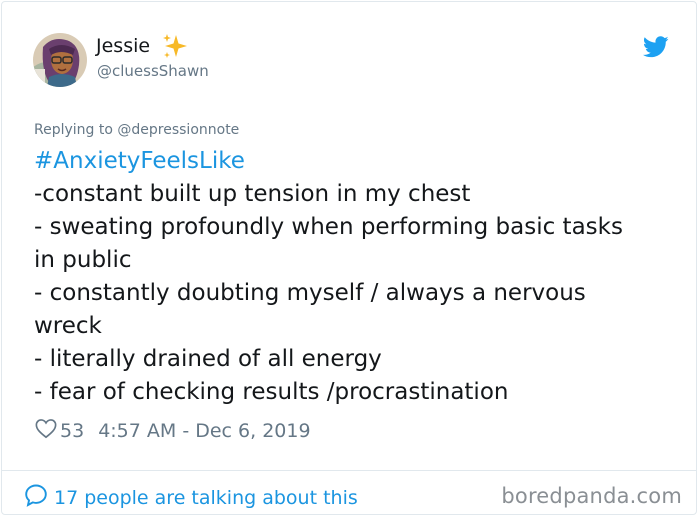 This screenshot has width=700, height=518. What do you see at coordinates (73, 130) in the screenshot?
I see `reply-prefix: Replying to` at bounding box center [73, 130].